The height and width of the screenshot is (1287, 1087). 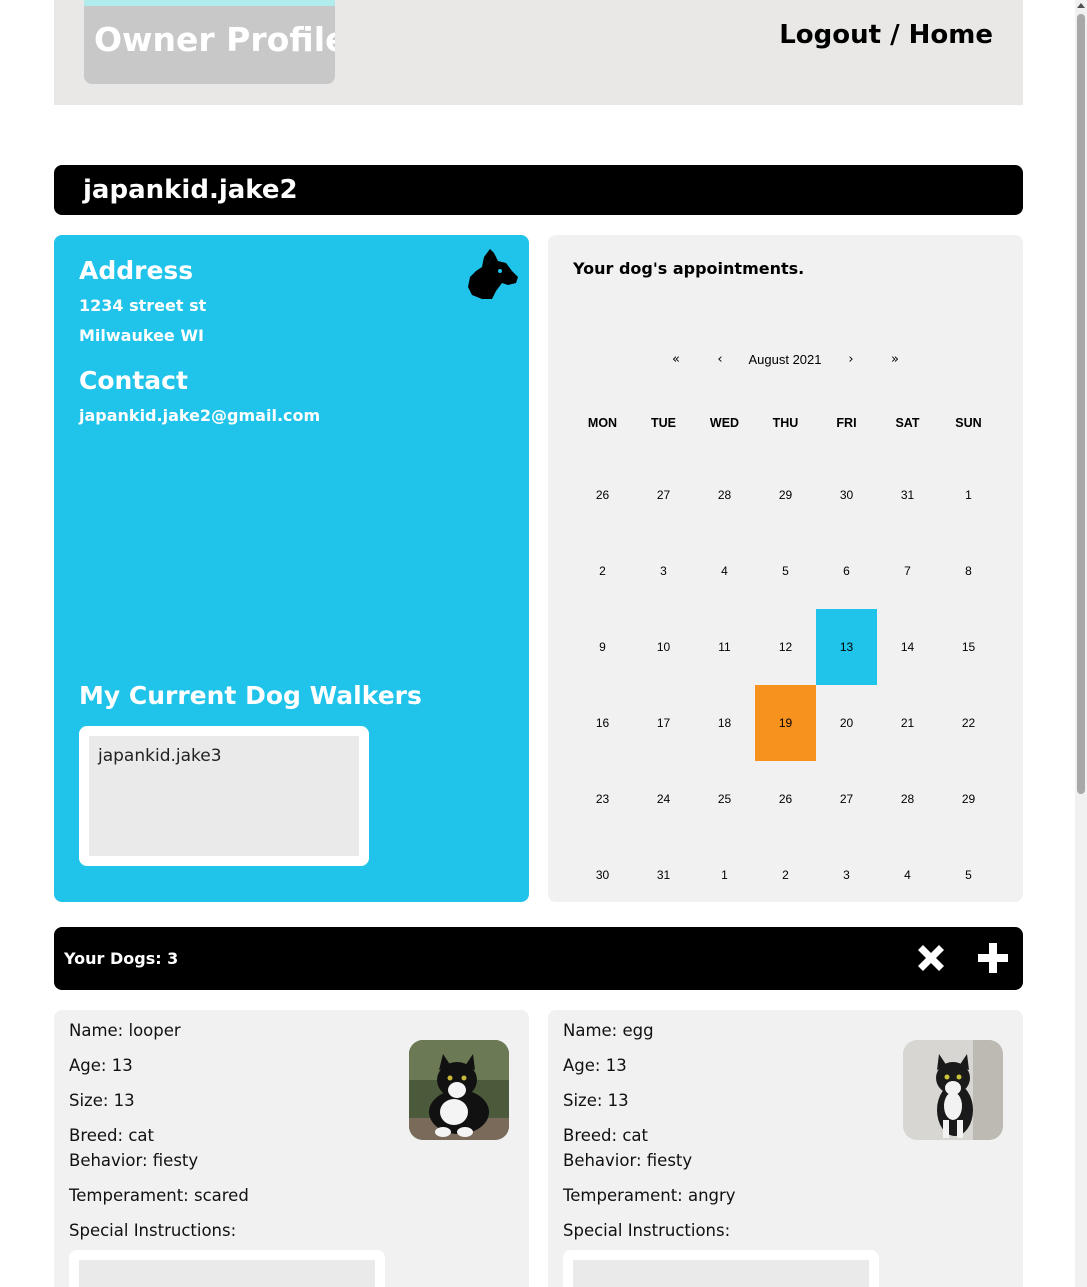 What do you see at coordinates (663, 723) in the screenshot?
I see `calendar-day: 17` at bounding box center [663, 723].